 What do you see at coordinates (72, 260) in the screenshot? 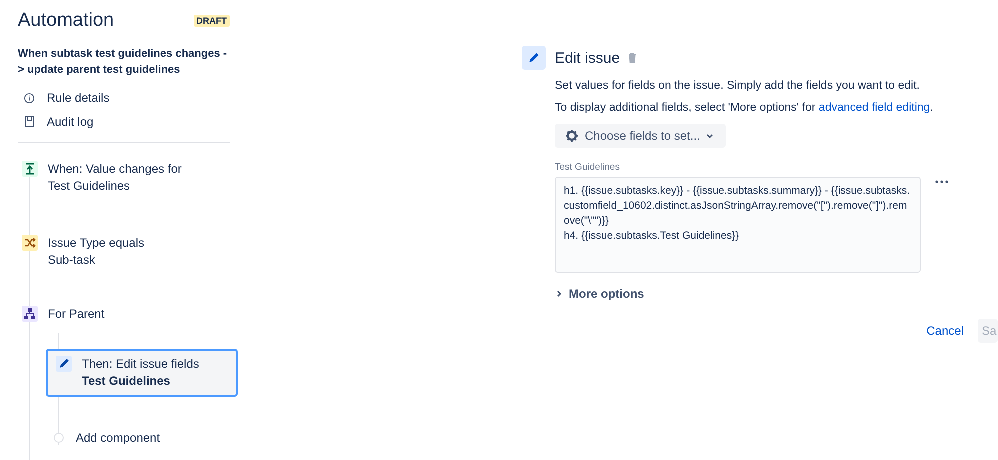
I see `step-subtitle: Sub-task` at bounding box center [72, 260].